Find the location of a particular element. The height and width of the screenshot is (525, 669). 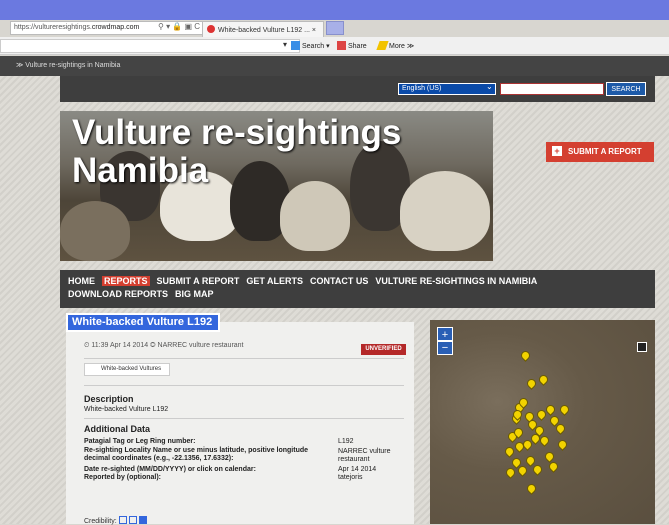

nav-item: GET ALERTS is located at coordinates (274, 281).